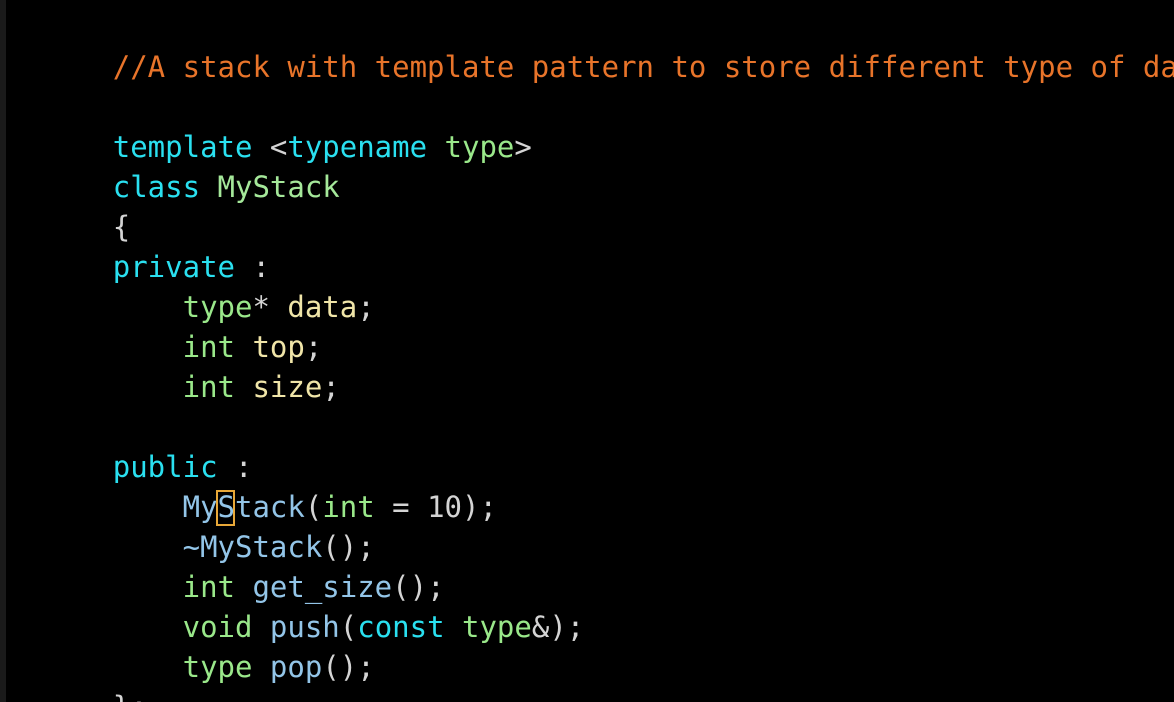 This screenshot has width=1174, height=702. What do you see at coordinates (558, 627) in the screenshot?
I see `ref-paren-close: &);` at bounding box center [558, 627].